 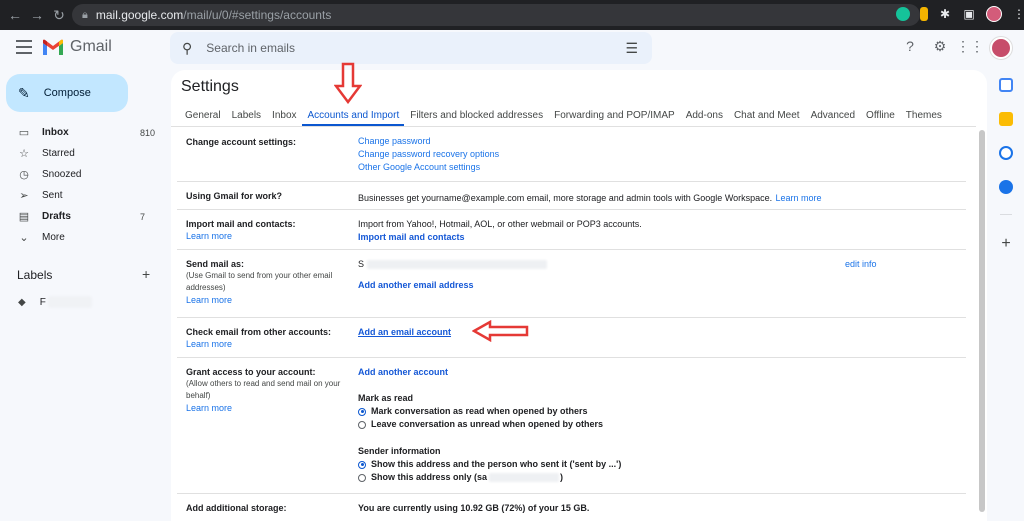 What do you see at coordinates (55, 302) in the screenshot?
I see `sidebar-label-item: ◆ F` at bounding box center [55, 302].